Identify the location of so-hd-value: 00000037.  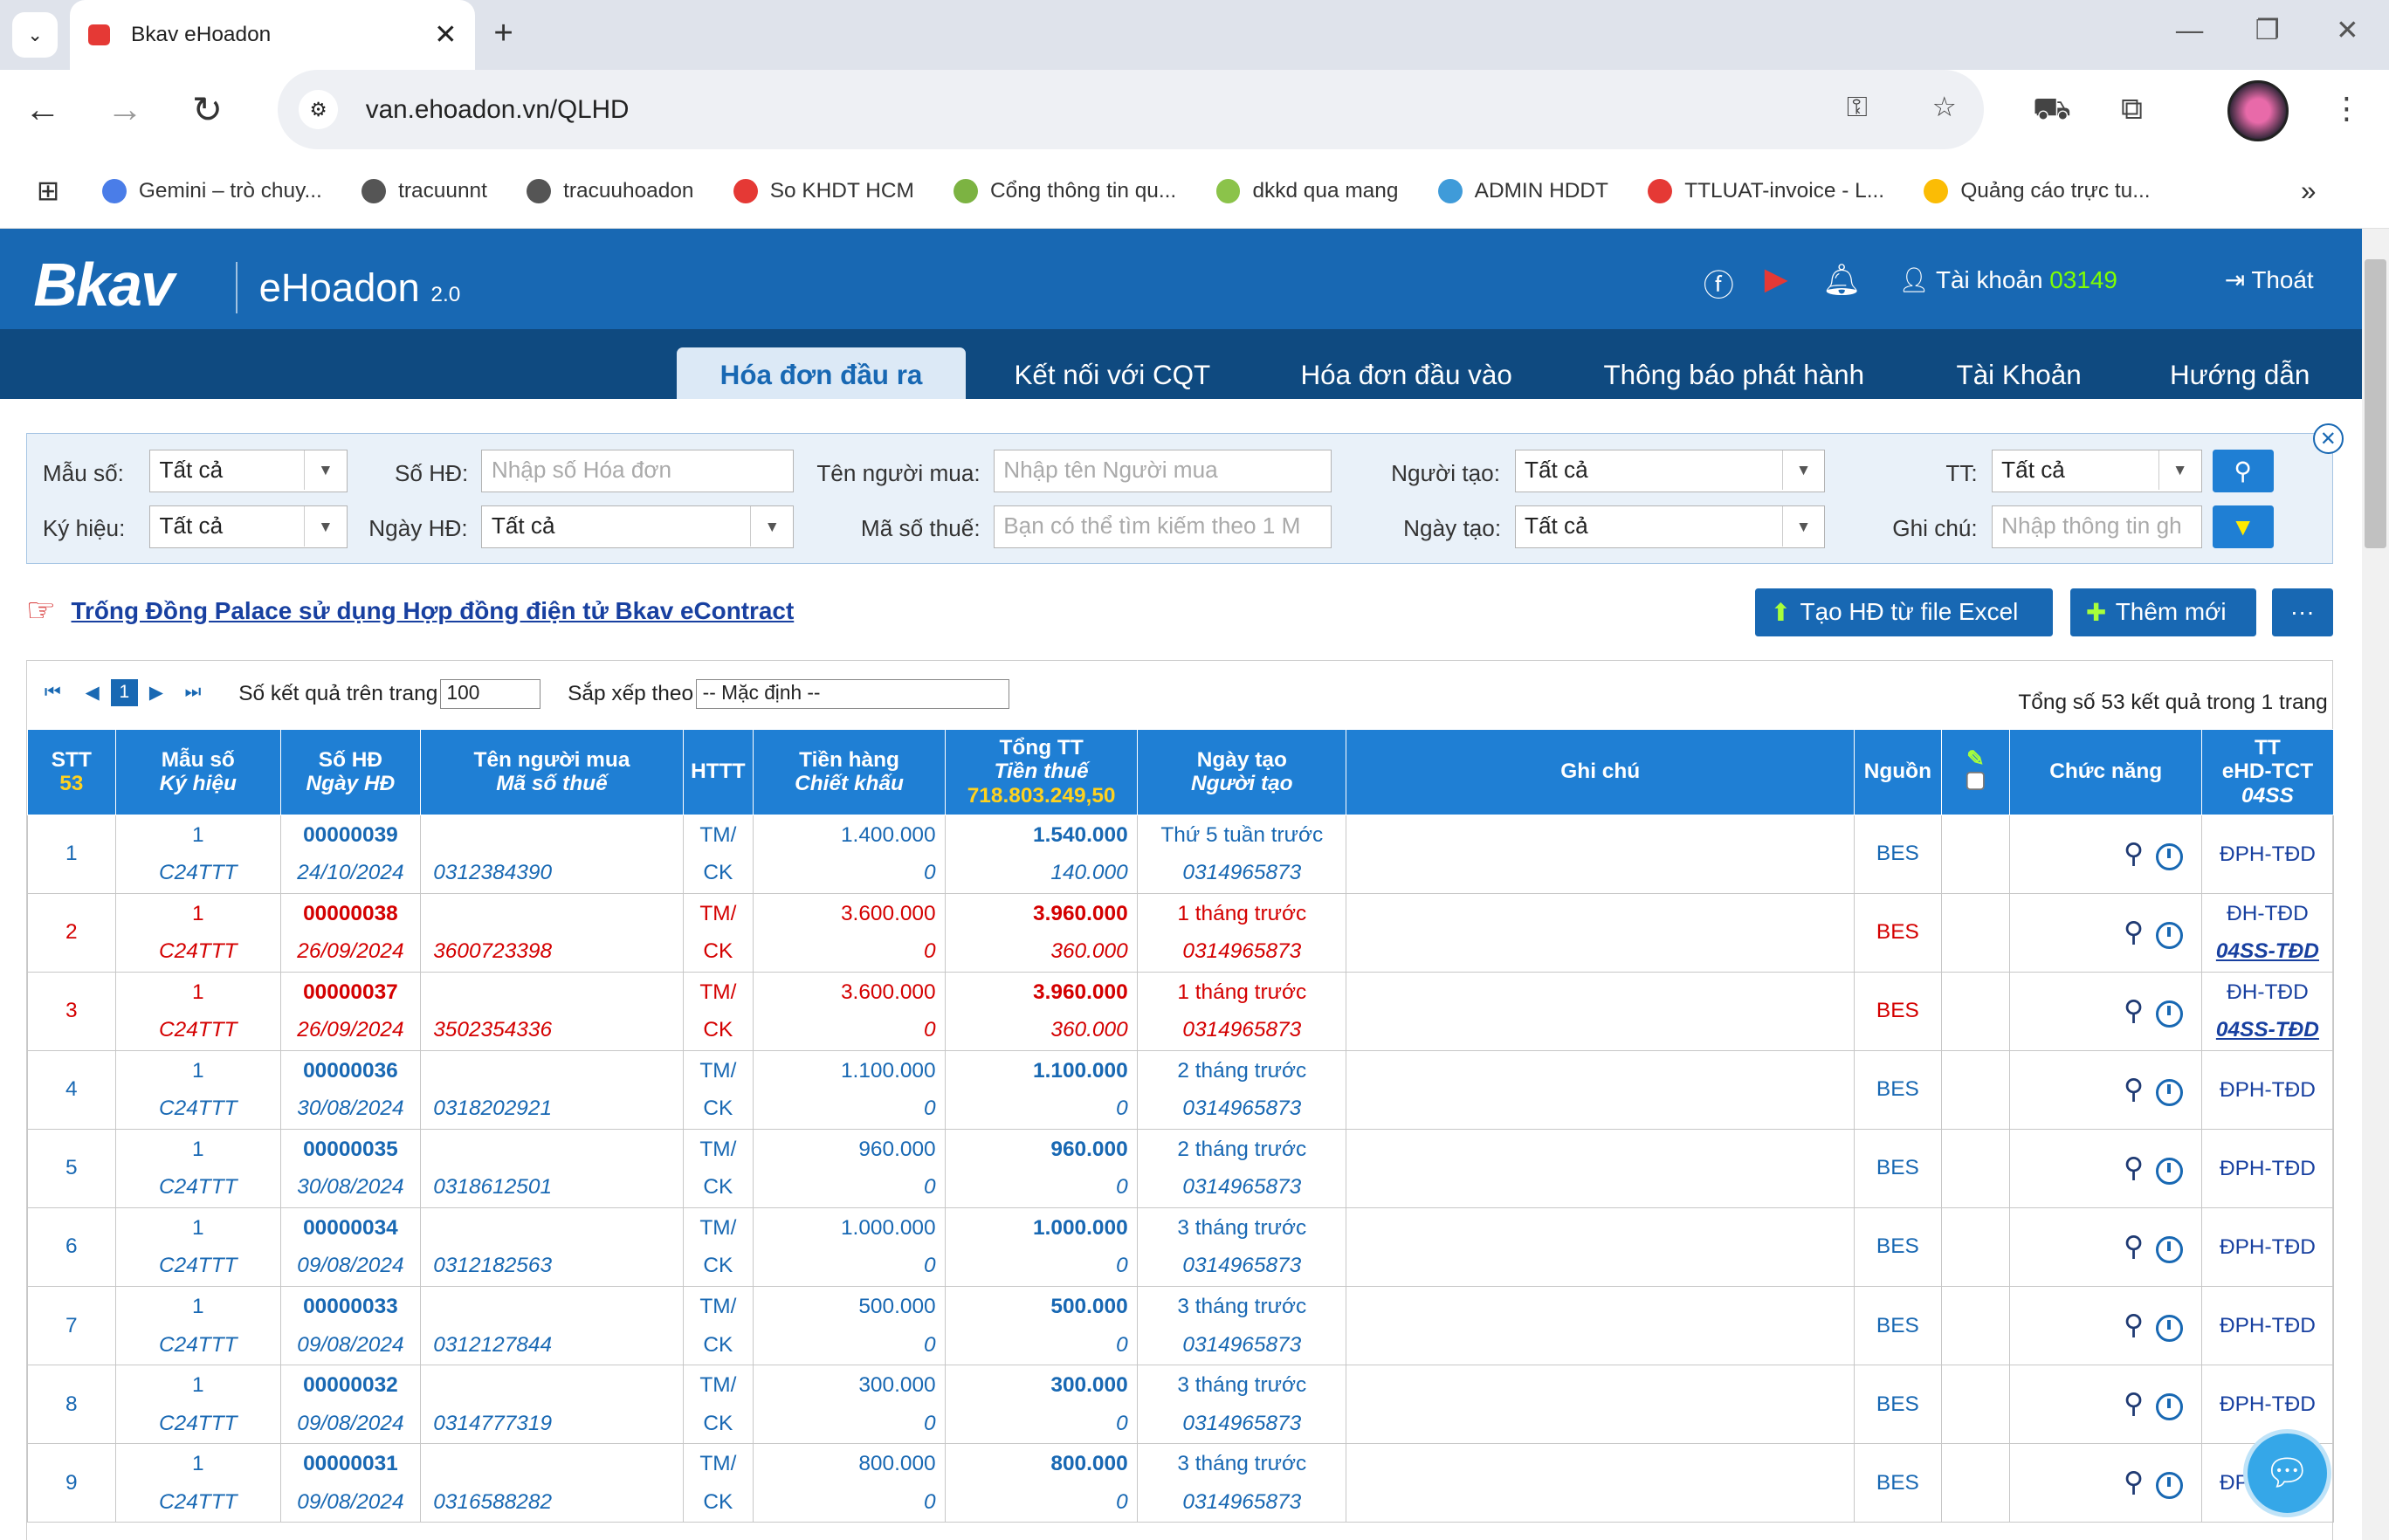
(351, 993).